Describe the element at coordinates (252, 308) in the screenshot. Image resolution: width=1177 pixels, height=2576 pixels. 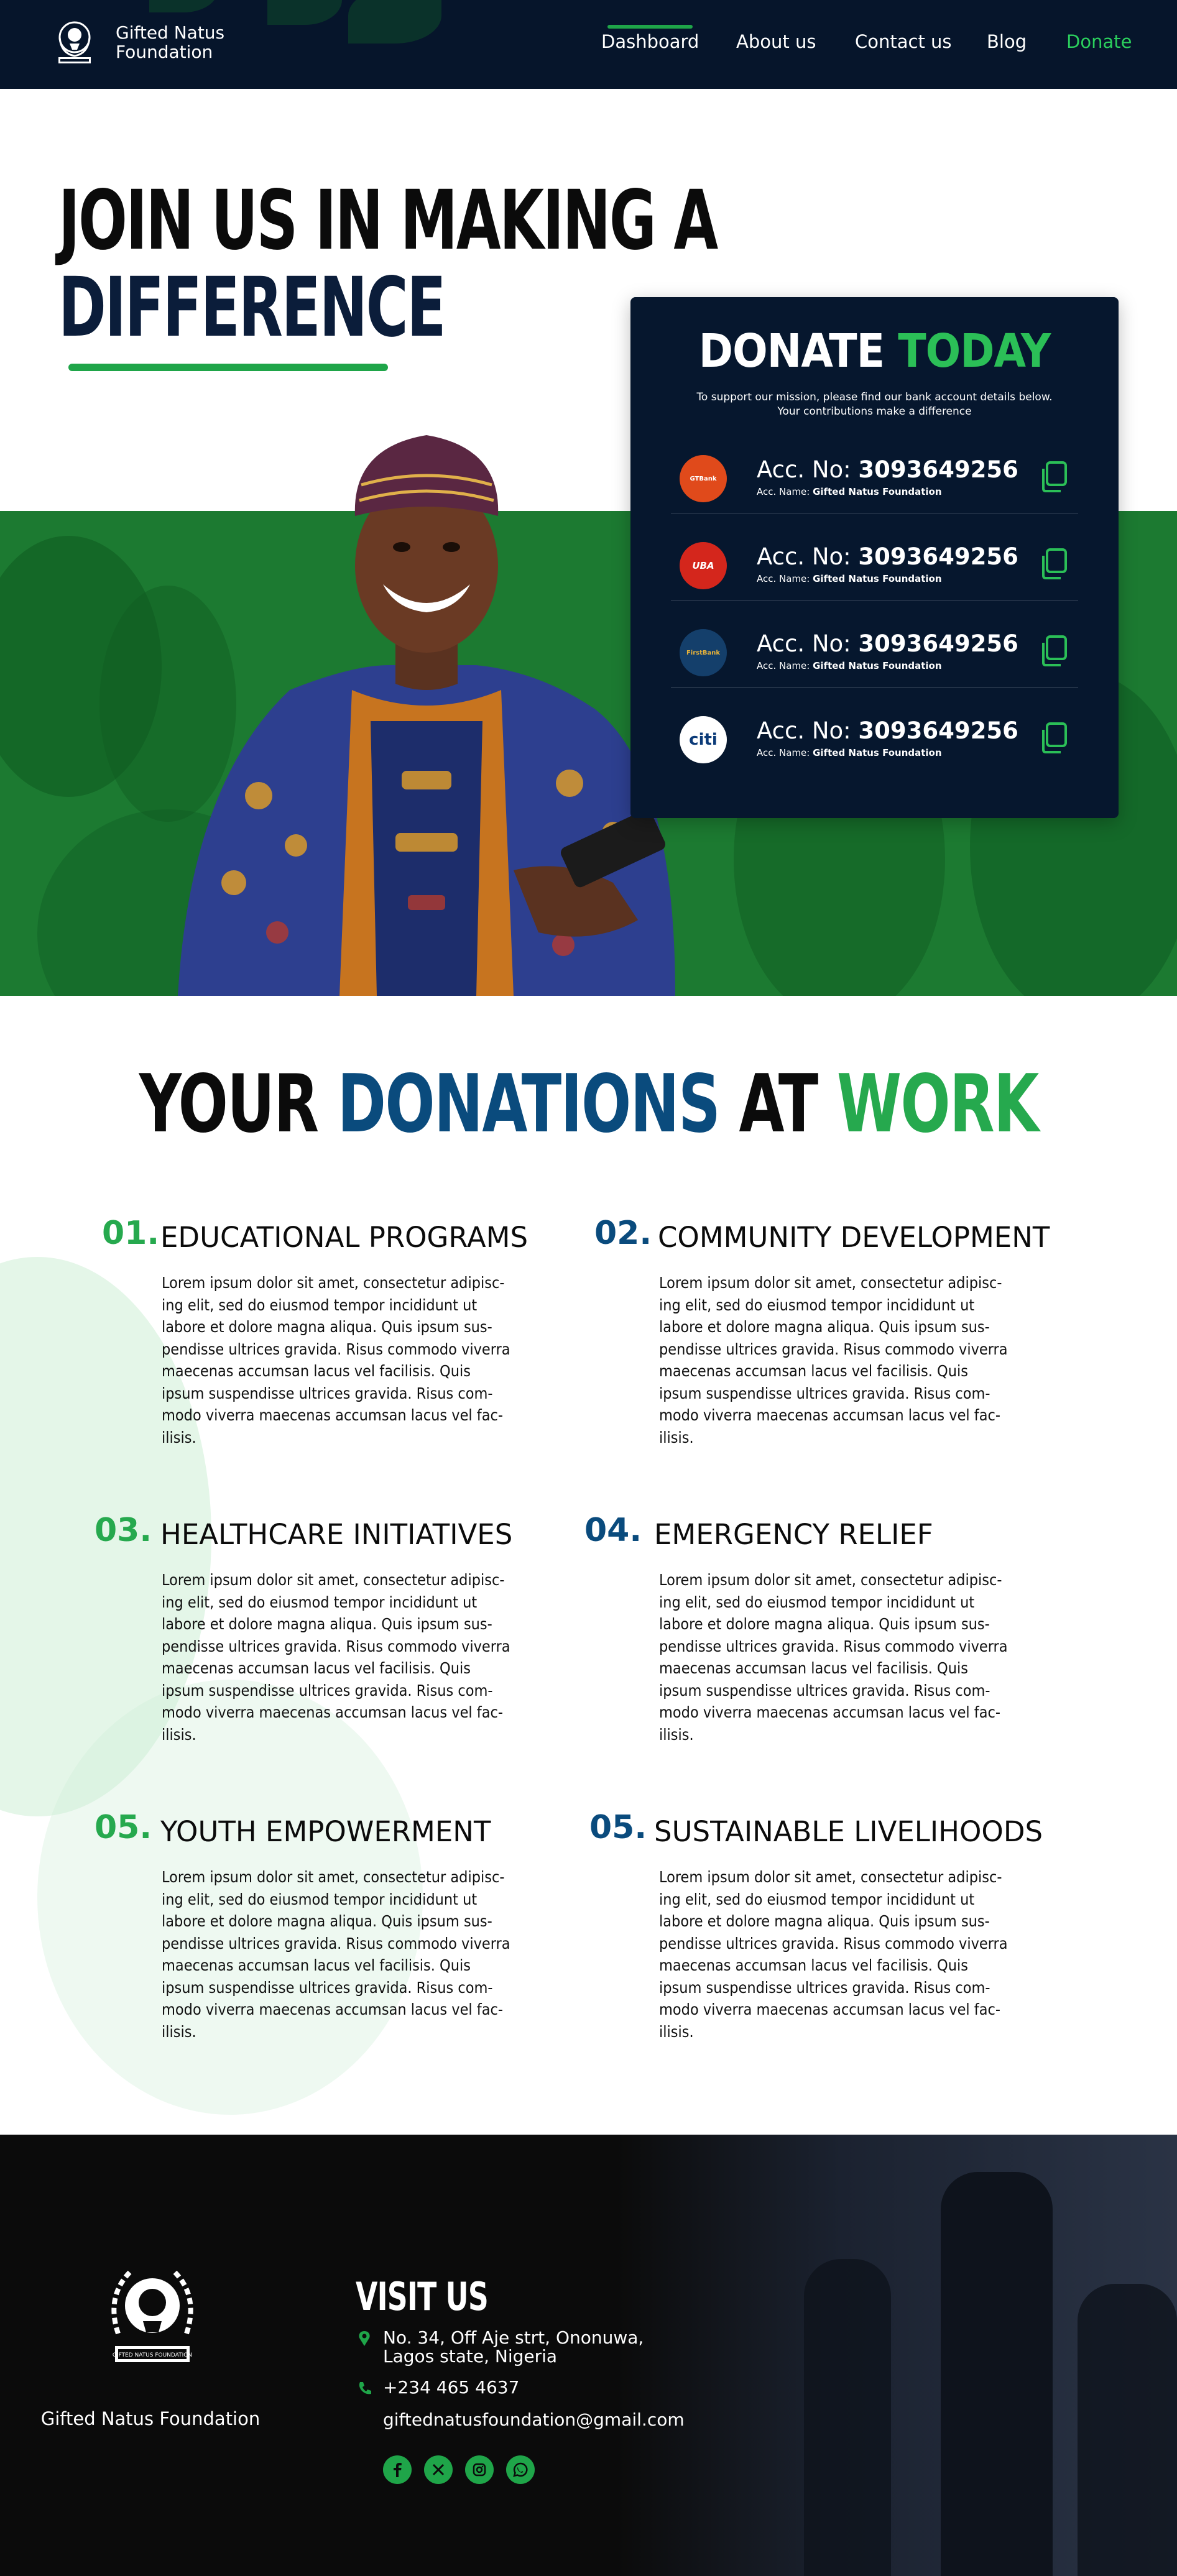
I see `hero-title-line2: DIFFERENCE` at that location.